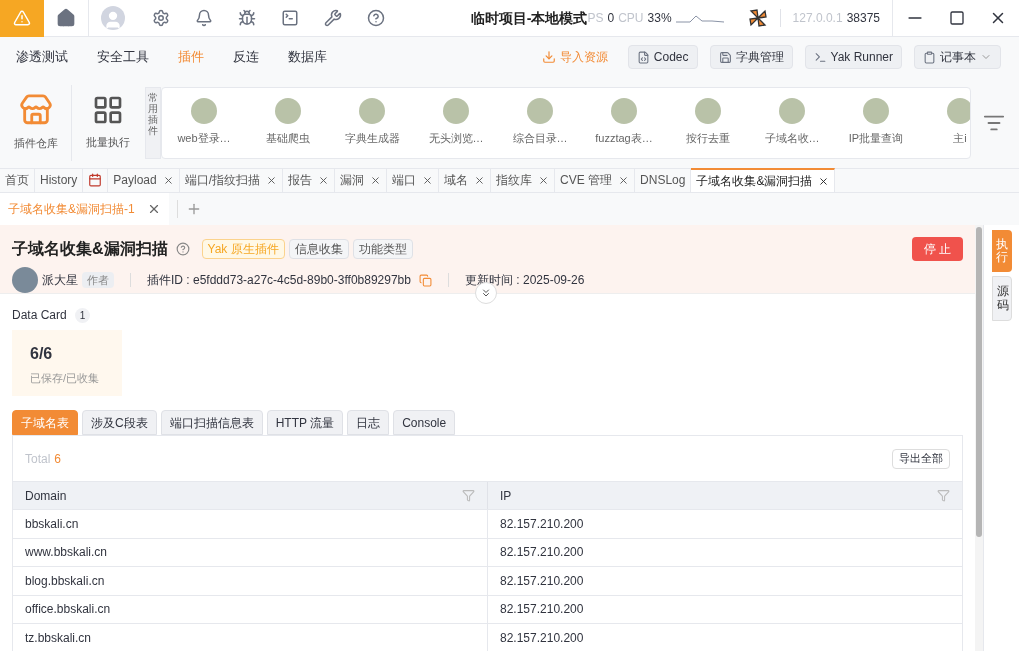  I want to click on page-tab: 域名, so click(465, 180).